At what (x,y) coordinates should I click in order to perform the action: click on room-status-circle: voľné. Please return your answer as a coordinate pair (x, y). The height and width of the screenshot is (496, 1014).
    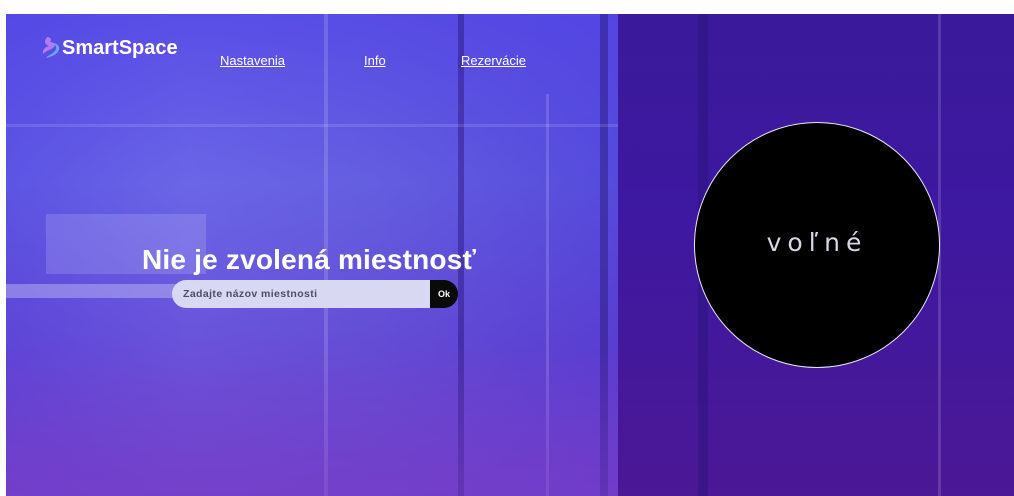
    Looking at the image, I should click on (817, 245).